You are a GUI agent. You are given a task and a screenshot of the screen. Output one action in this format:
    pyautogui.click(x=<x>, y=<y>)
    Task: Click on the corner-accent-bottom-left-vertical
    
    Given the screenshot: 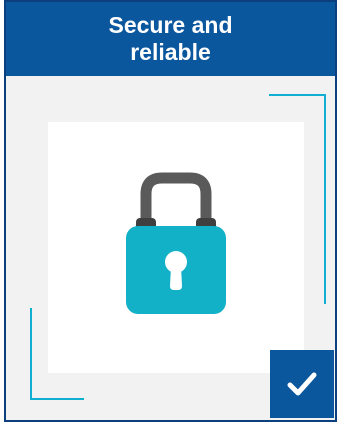 What is the action you would take?
    pyautogui.click(x=31, y=354)
    